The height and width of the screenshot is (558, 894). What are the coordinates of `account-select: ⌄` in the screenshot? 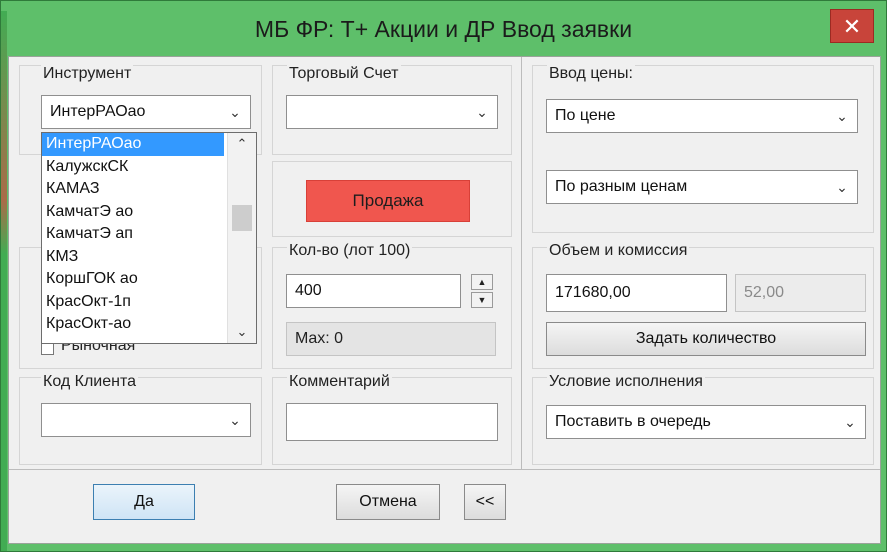 It's located at (392, 112).